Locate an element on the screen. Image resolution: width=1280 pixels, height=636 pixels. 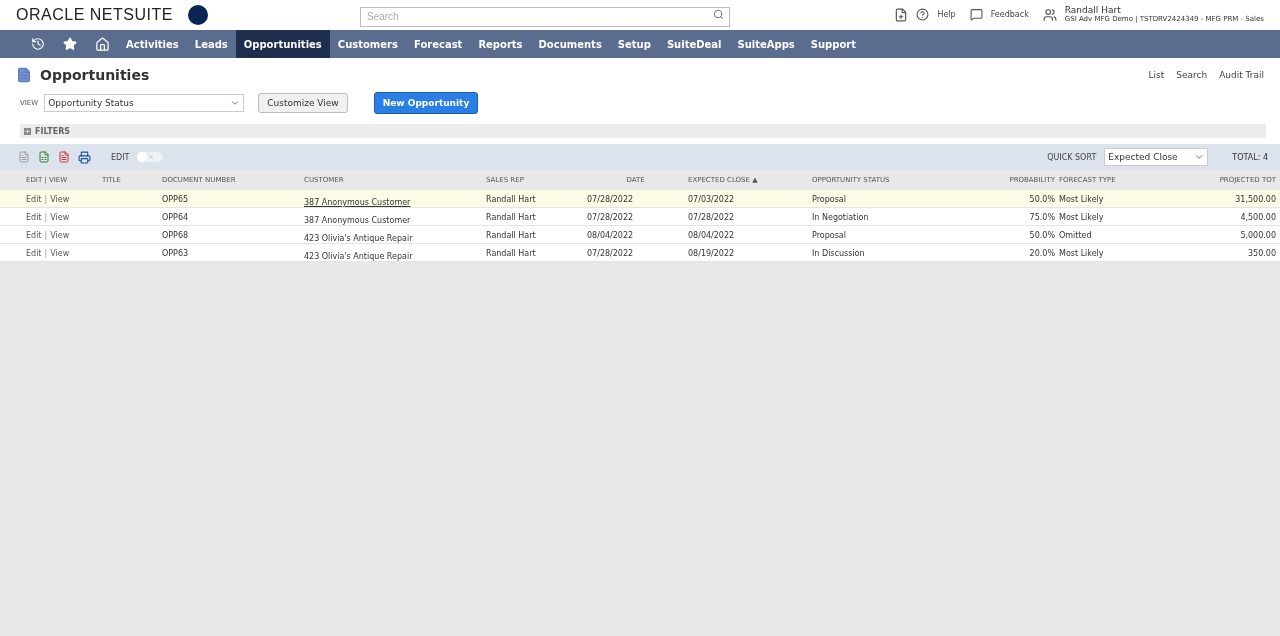
table-row: Edit | View OPP65 387 Anonymous Customer Randall Hart 07/28/2022 07/03/2022 Proposal 50.0% Most Likely 31,500.00 is located at coordinates (640, 199).